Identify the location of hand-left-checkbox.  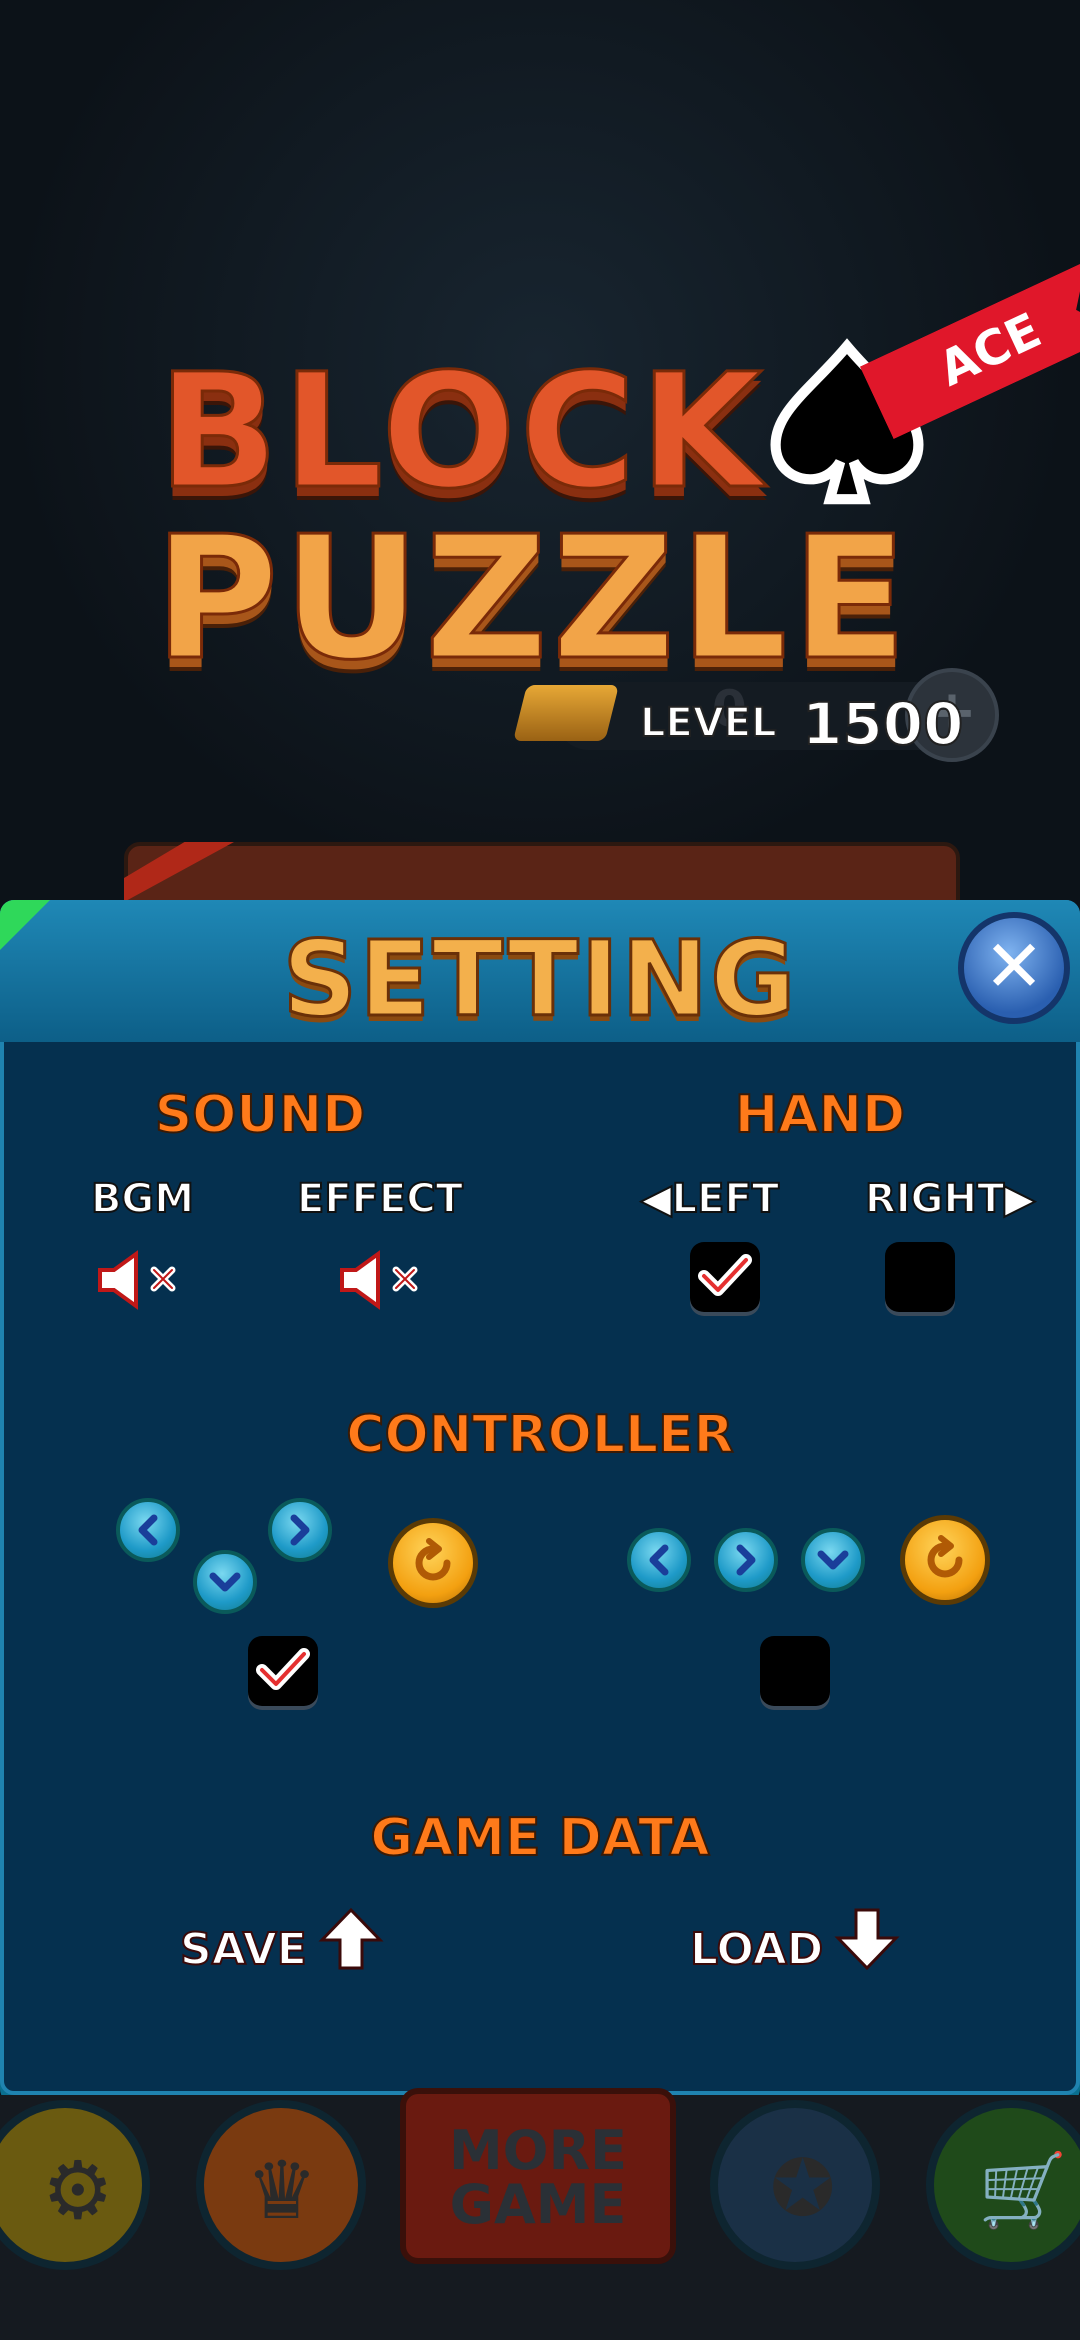
(725, 1277).